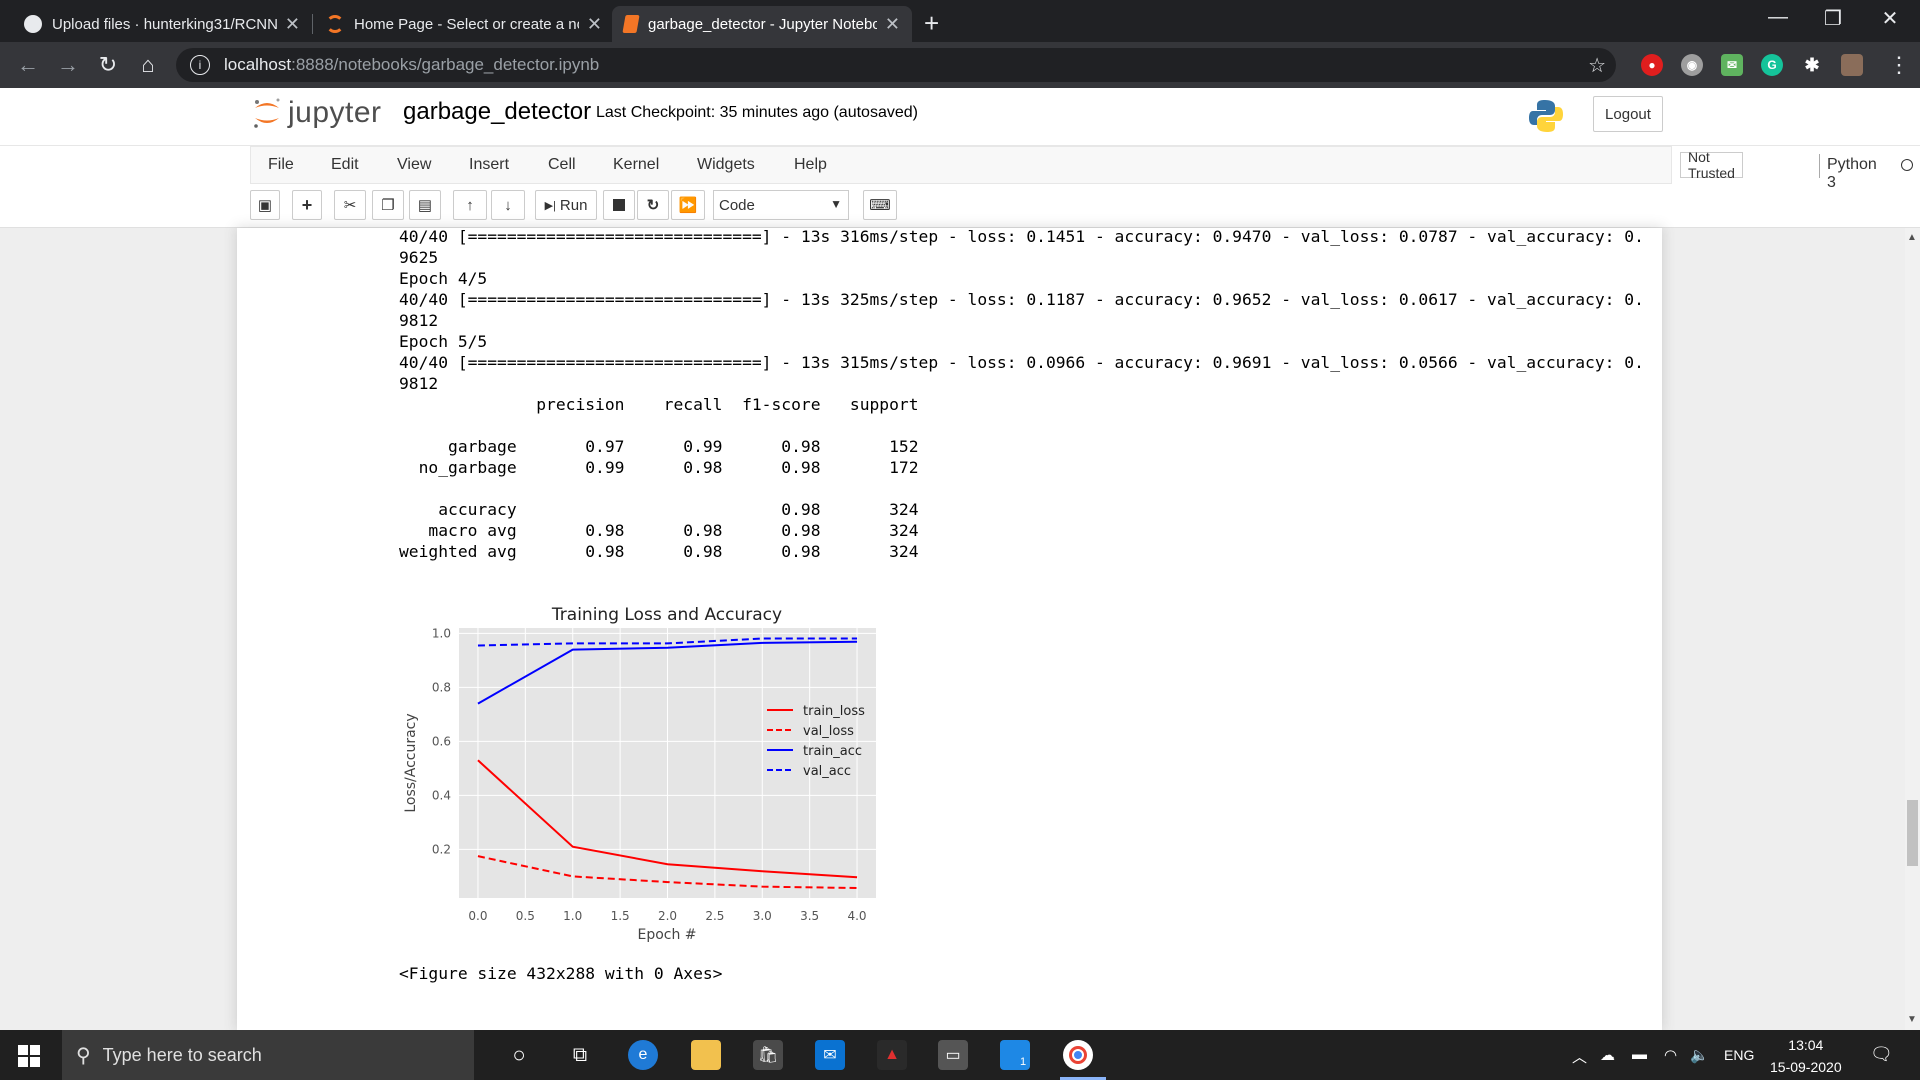 The width and height of the screenshot is (1920, 1080). What do you see at coordinates (830, 1055) in the screenshot?
I see `mail-icon: ✉` at bounding box center [830, 1055].